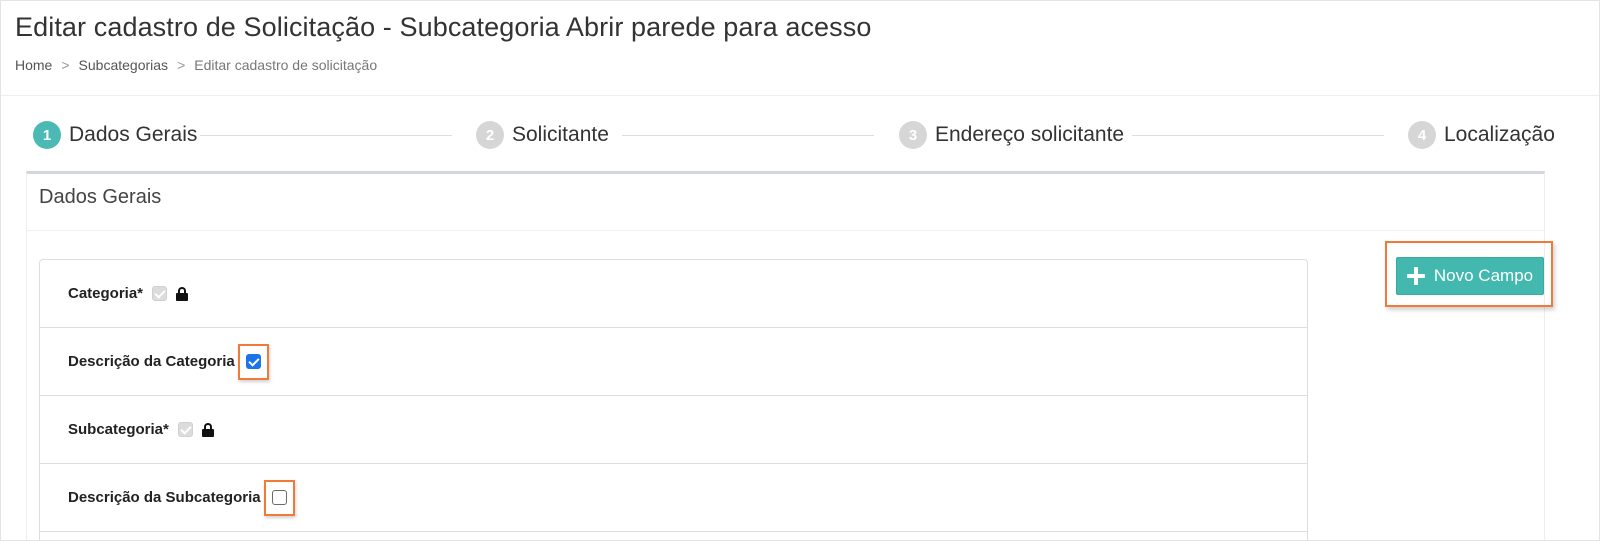  Describe the element at coordinates (286, 65) in the screenshot. I see `breadcrumb-current: Editar cadastro de solicitação` at that location.